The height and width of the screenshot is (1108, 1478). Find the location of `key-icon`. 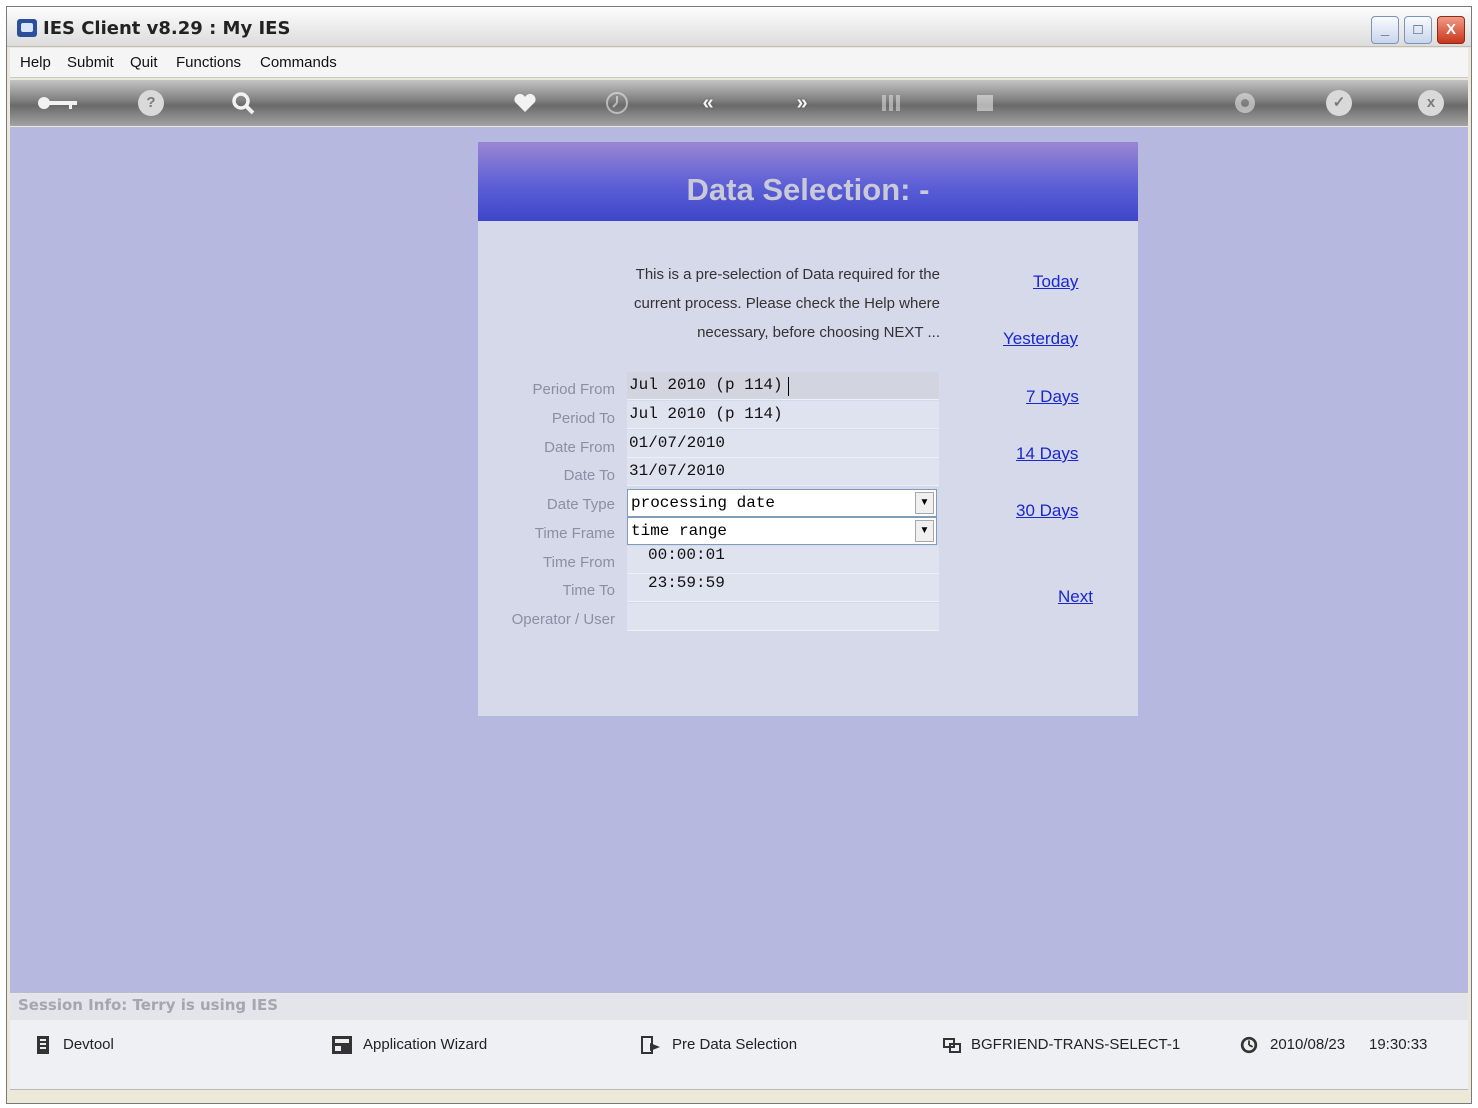

key-icon is located at coordinates (58, 103).